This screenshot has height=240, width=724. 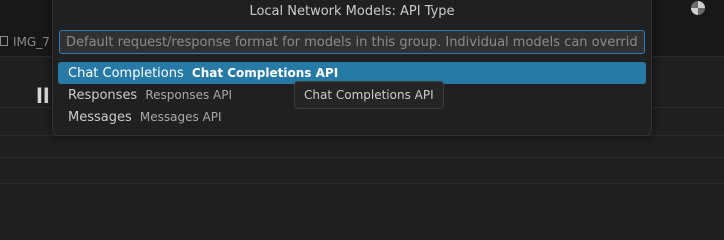 I want to click on item-label: Responses, so click(x=103, y=95).